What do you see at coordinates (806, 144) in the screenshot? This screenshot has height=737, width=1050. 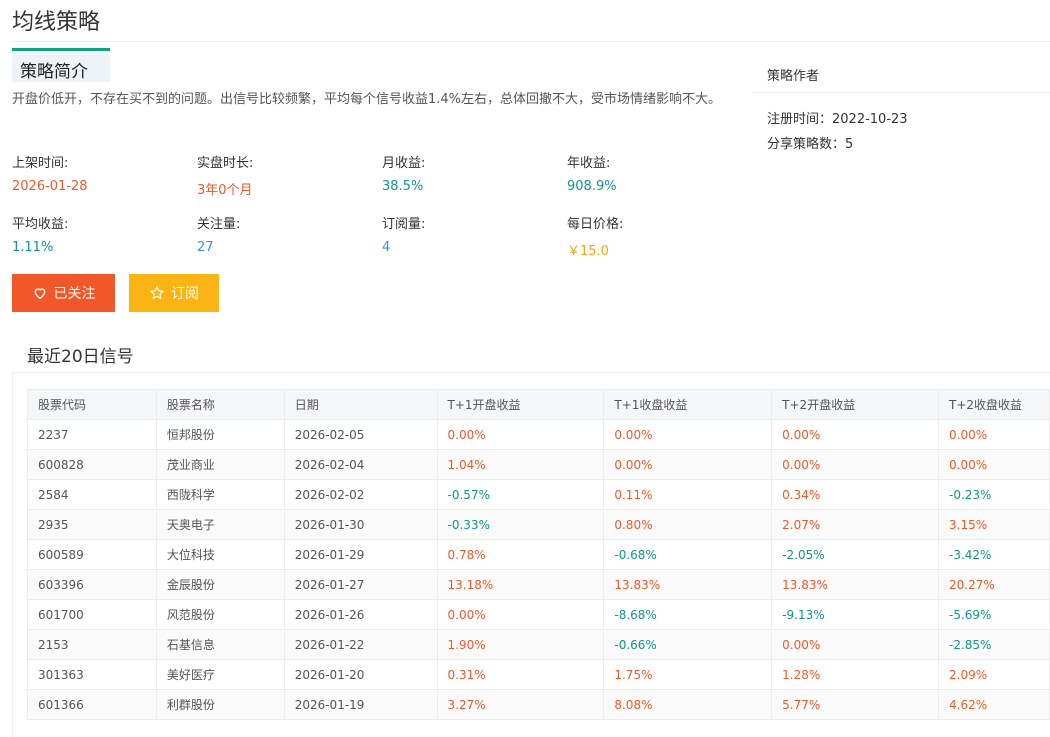 I see `shared-label: 分享策略数：` at bounding box center [806, 144].